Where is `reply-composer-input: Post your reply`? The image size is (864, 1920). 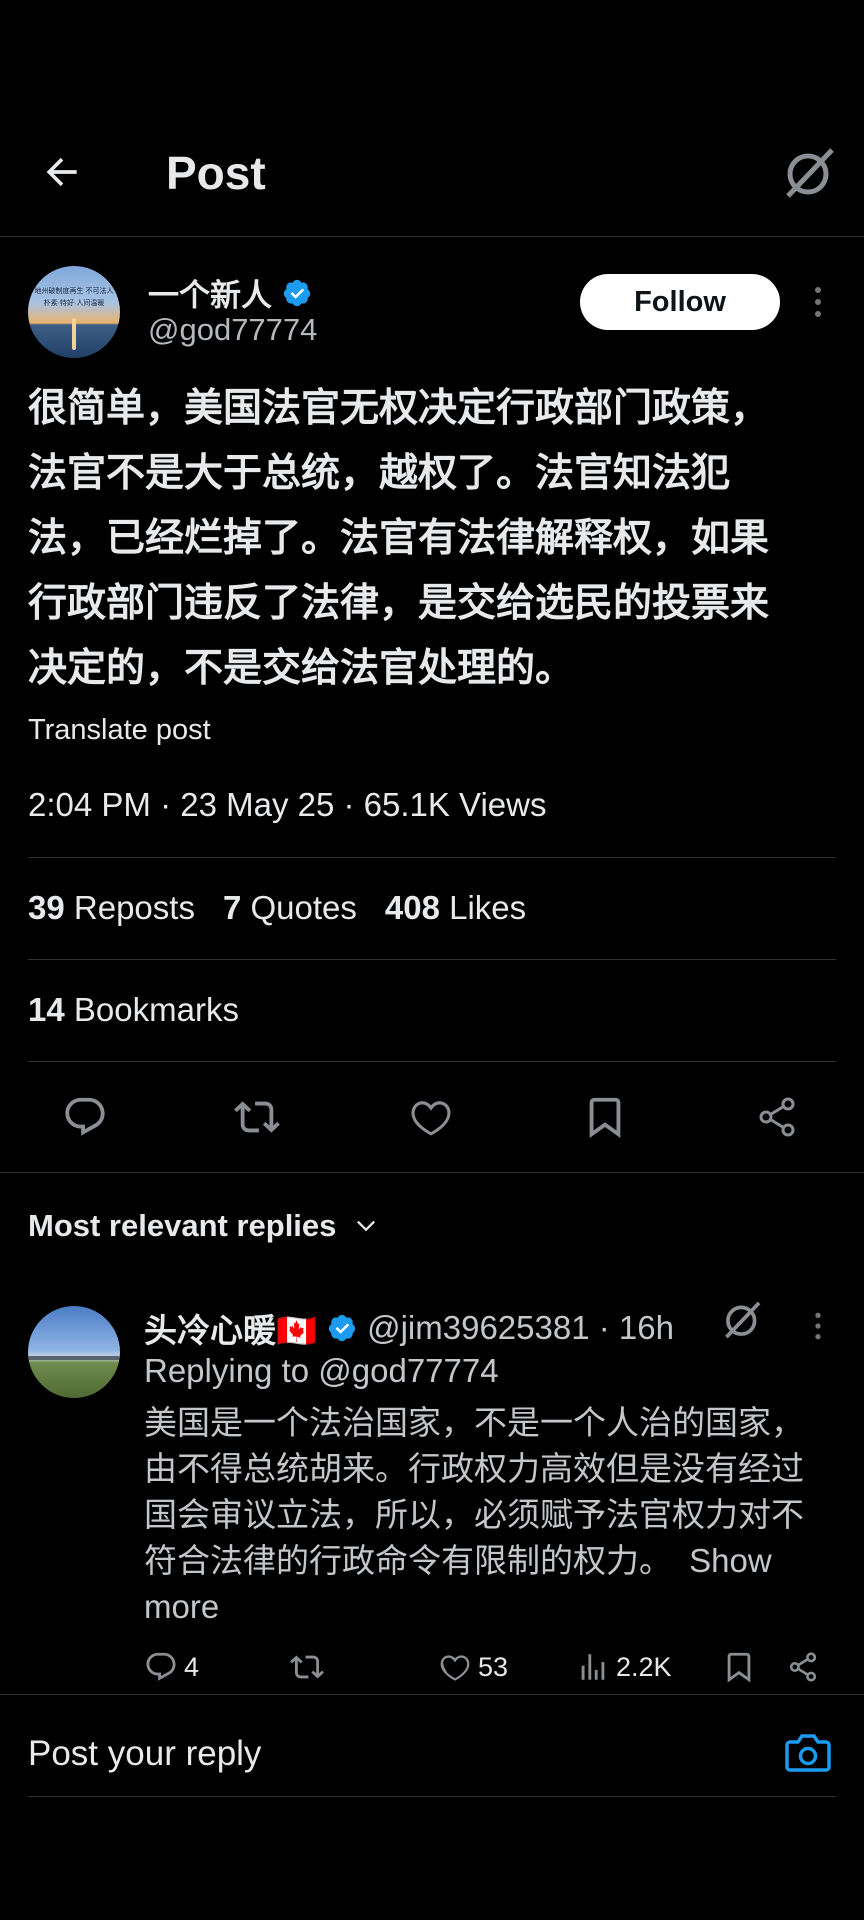 reply-composer-input: Post your reply is located at coordinates (144, 1754).